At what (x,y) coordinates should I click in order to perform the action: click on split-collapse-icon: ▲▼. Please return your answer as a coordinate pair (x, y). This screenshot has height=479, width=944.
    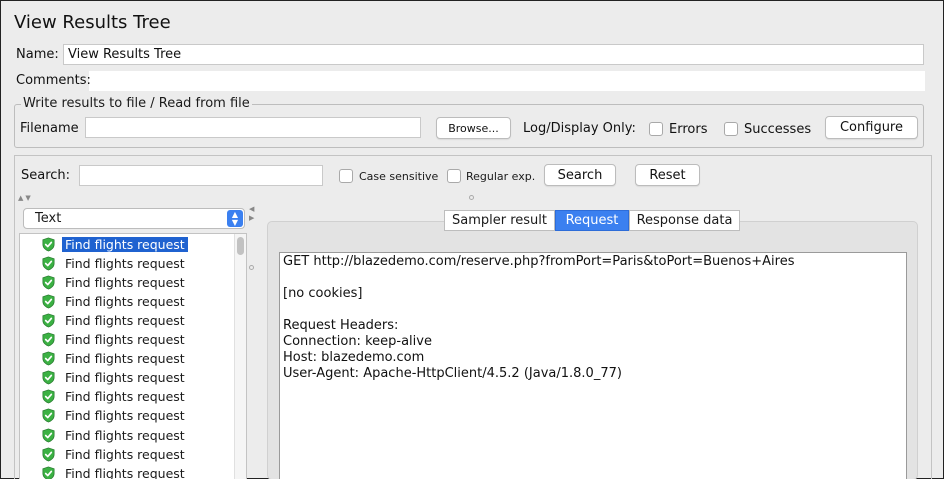
    Looking at the image, I should click on (25, 198).